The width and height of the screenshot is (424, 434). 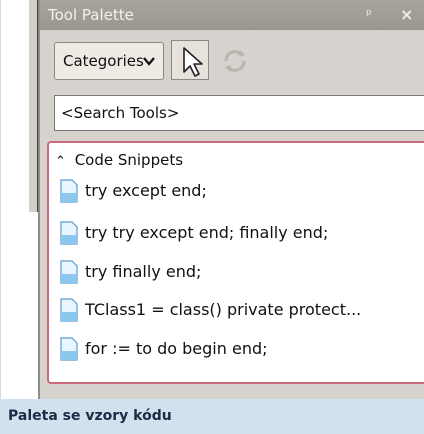 What do you see at coordinates (129, 160) in the screenshot?
I see `category-name: Code Snippets` at bounding box center [129, 160].